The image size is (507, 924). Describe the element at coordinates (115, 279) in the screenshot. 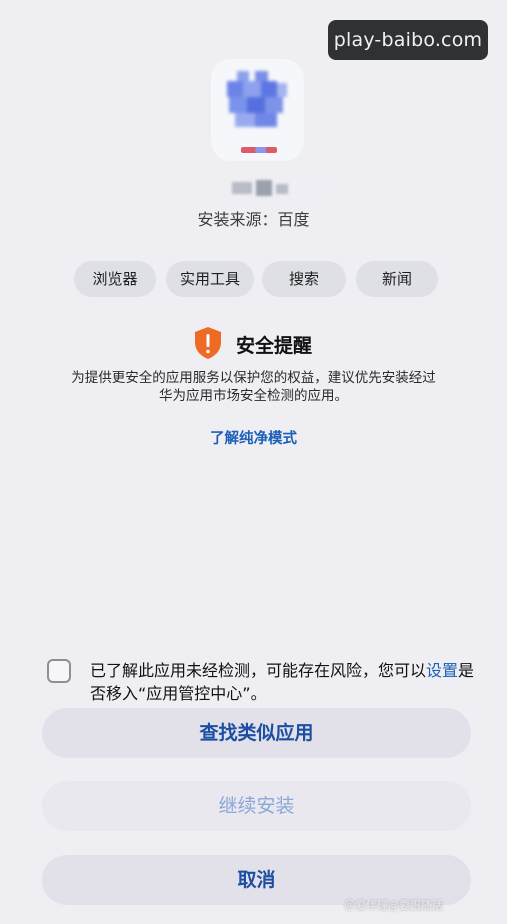

I see `category-tag-browser: 浏览器` at that location.